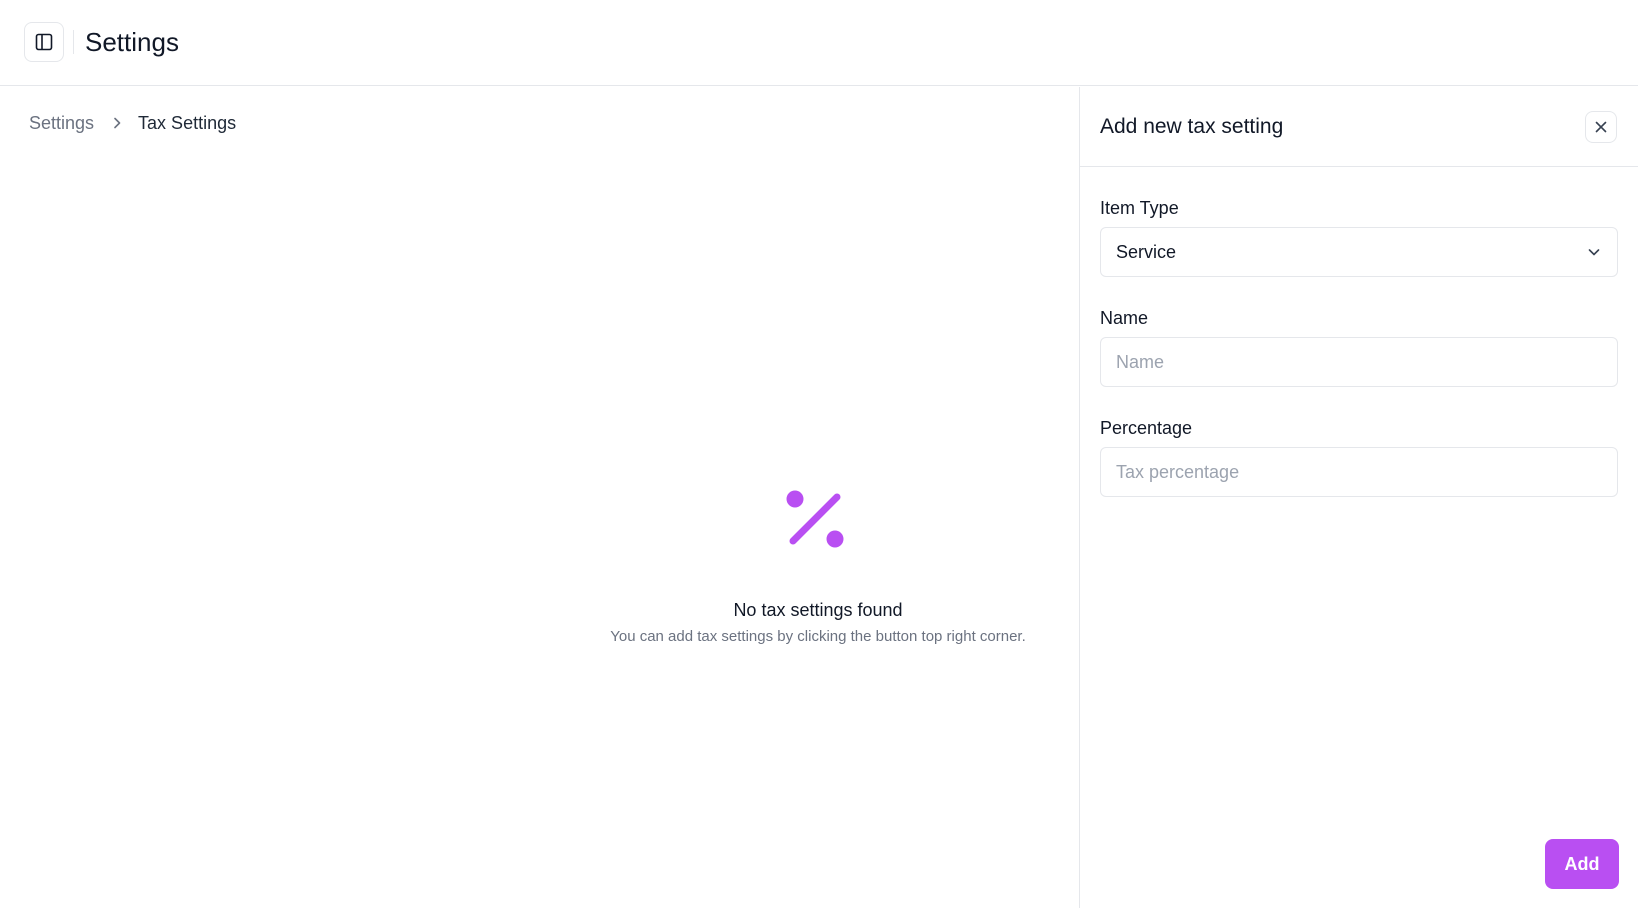 The height and width of the screenshot is (908, 1638). I want to click on top-bar: Settings, so click(819, 43).